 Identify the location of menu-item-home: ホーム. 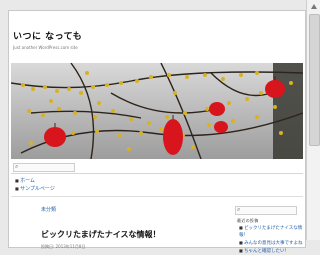
(35, 181).